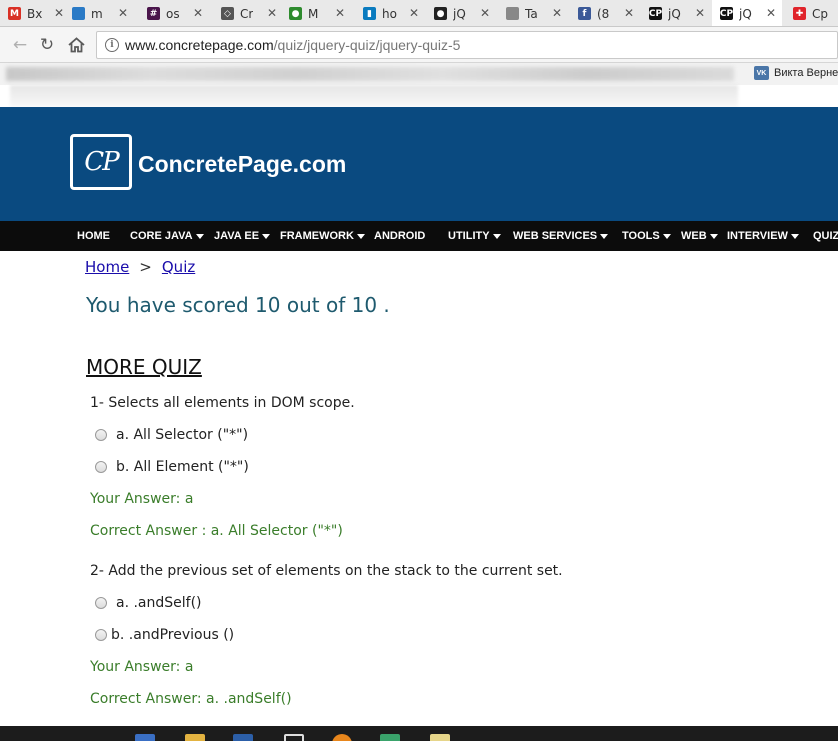  I want to click on tab-title: Cp, so click(820, 13).